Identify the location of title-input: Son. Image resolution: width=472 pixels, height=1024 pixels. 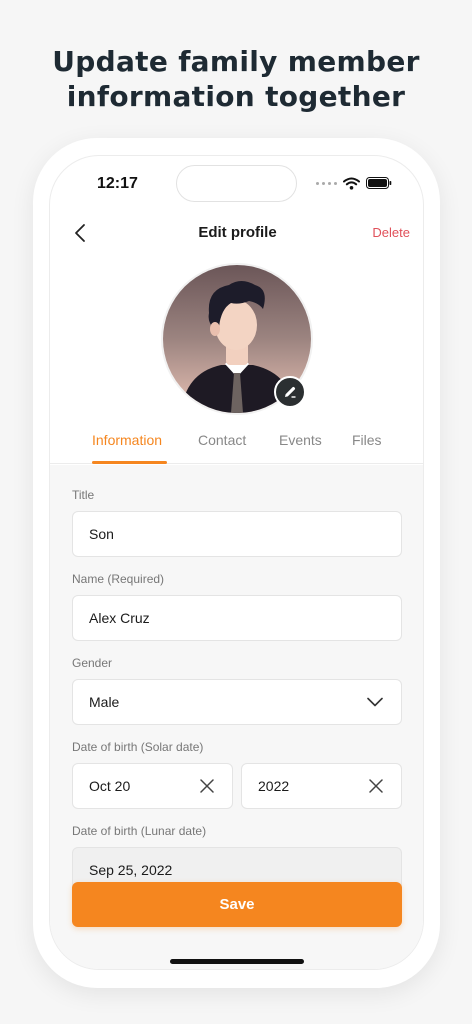
(237, 534).